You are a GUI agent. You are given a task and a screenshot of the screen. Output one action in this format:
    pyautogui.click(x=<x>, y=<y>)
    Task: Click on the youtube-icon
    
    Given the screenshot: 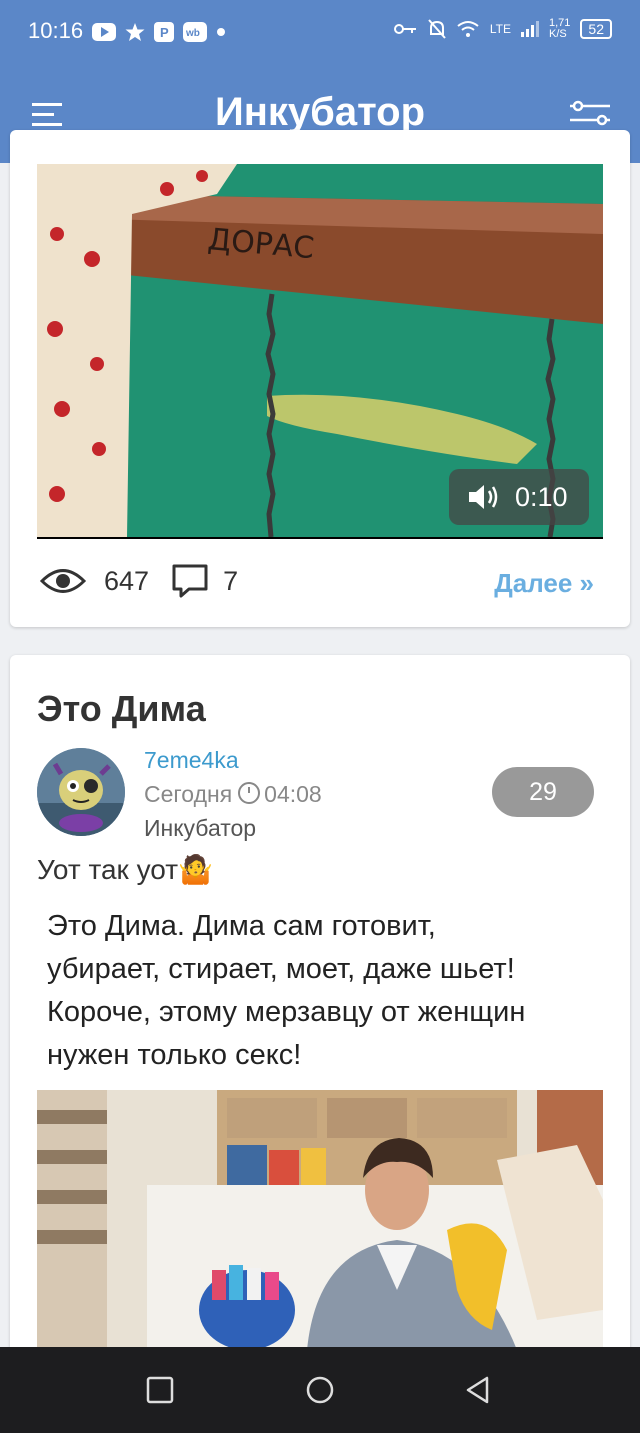 What is the action you would take?
    pyautogui.click(x=104, y=32)
    